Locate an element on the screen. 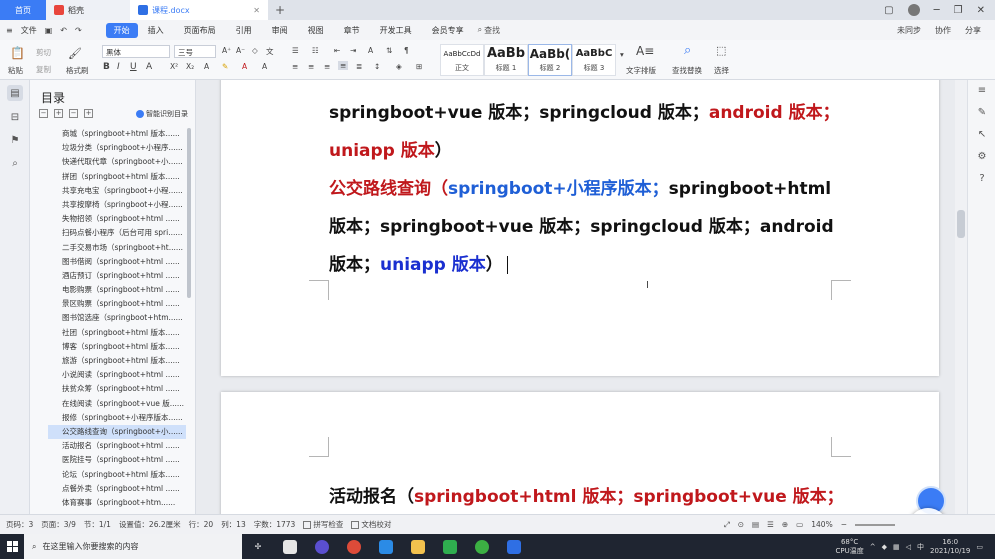 This screenshot has width=995, height=559. highlight-icon: ✎ is located at coordinates (225, 66).